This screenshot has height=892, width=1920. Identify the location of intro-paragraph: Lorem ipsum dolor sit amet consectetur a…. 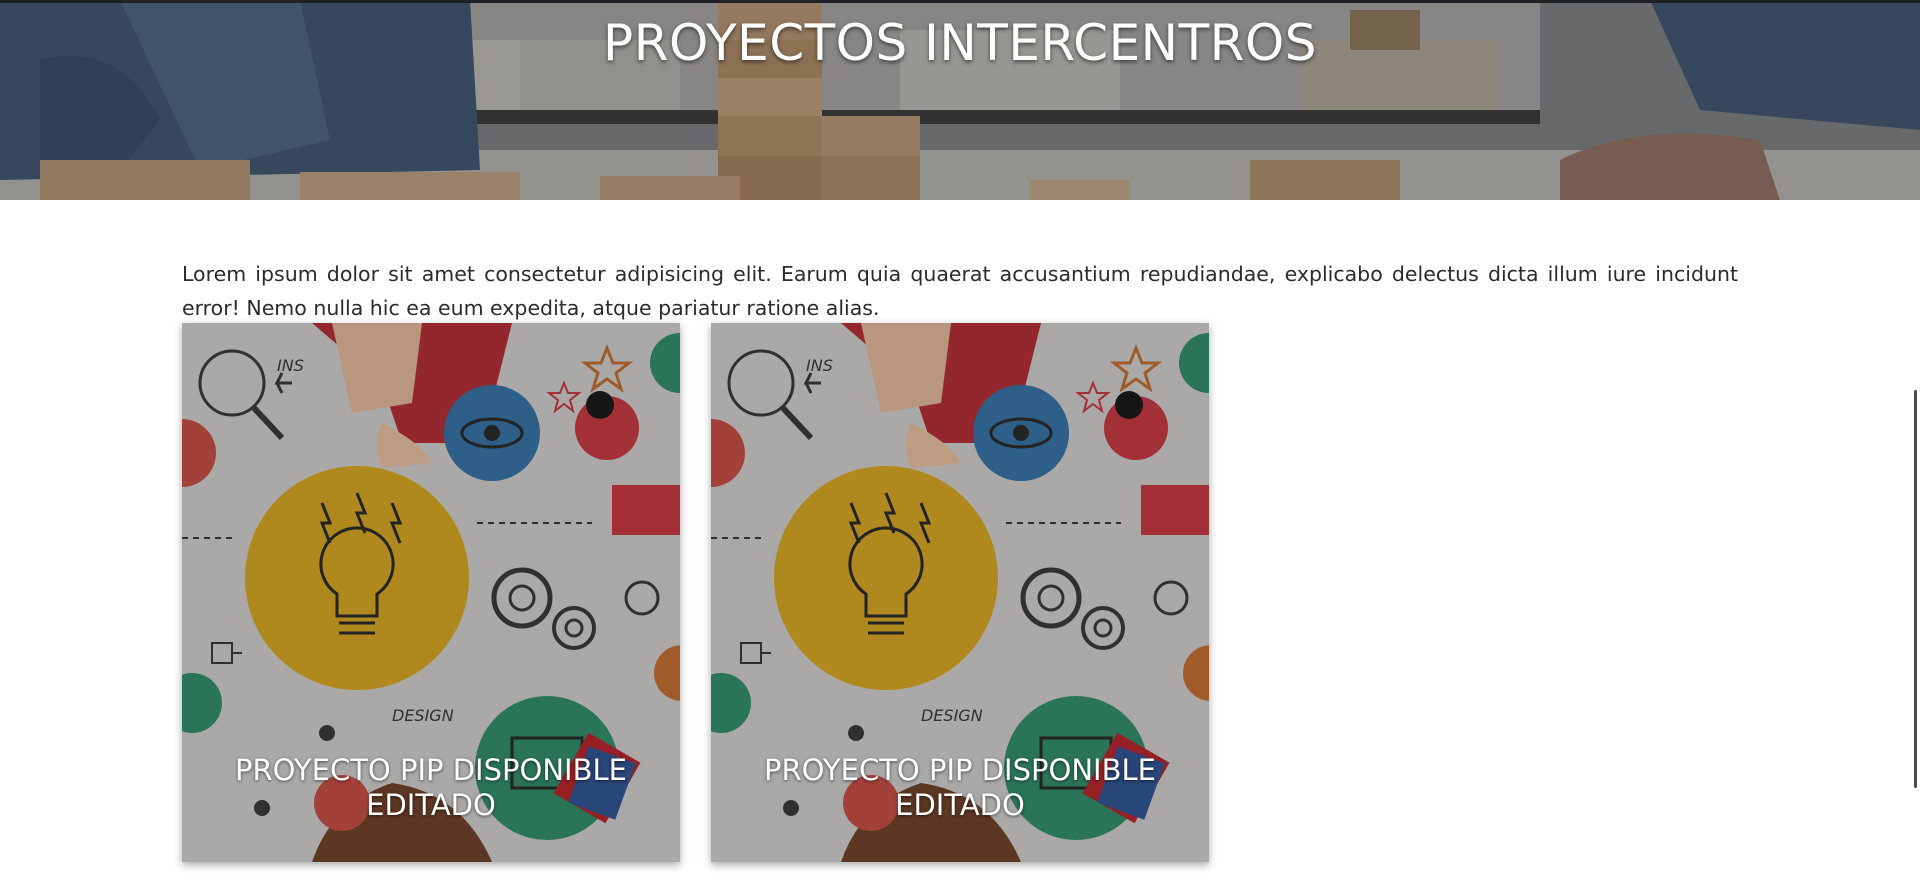
(960, 290).